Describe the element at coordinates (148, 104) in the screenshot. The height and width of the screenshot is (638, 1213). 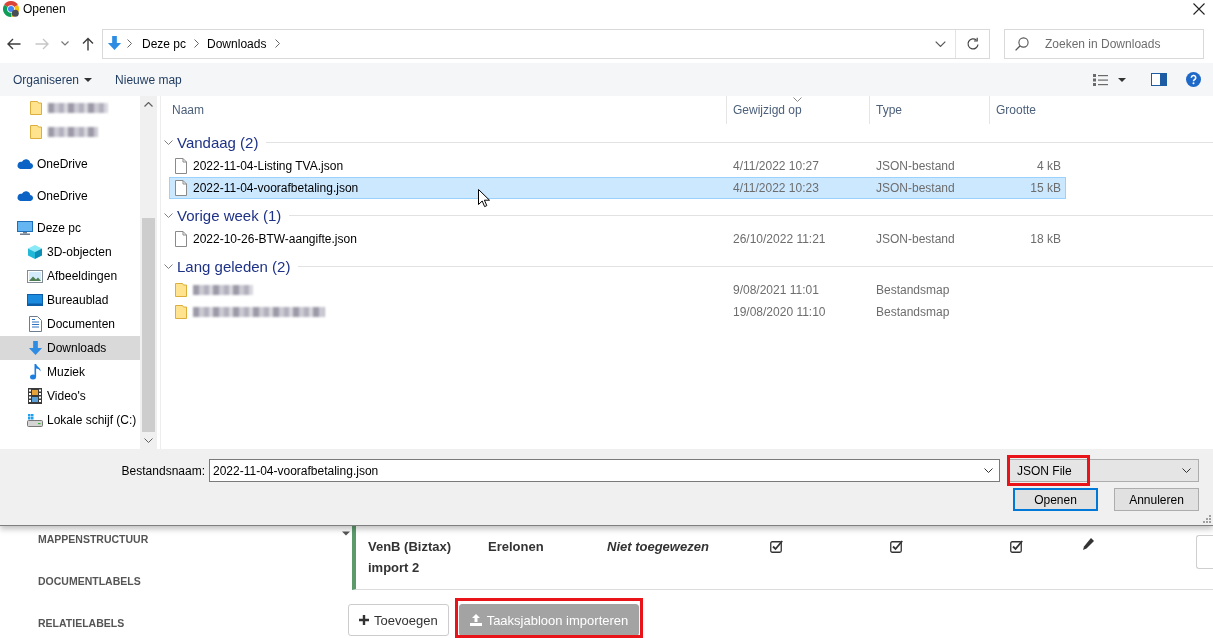
I see `chevron-up-icon` at that location.